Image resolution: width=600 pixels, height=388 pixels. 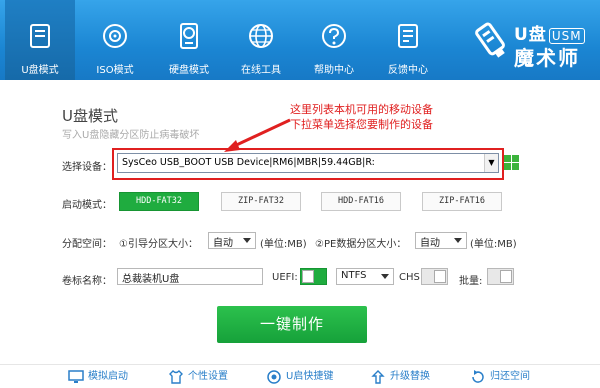 I want to click on tab-label: 在线工具, so click(x=261, y=70).